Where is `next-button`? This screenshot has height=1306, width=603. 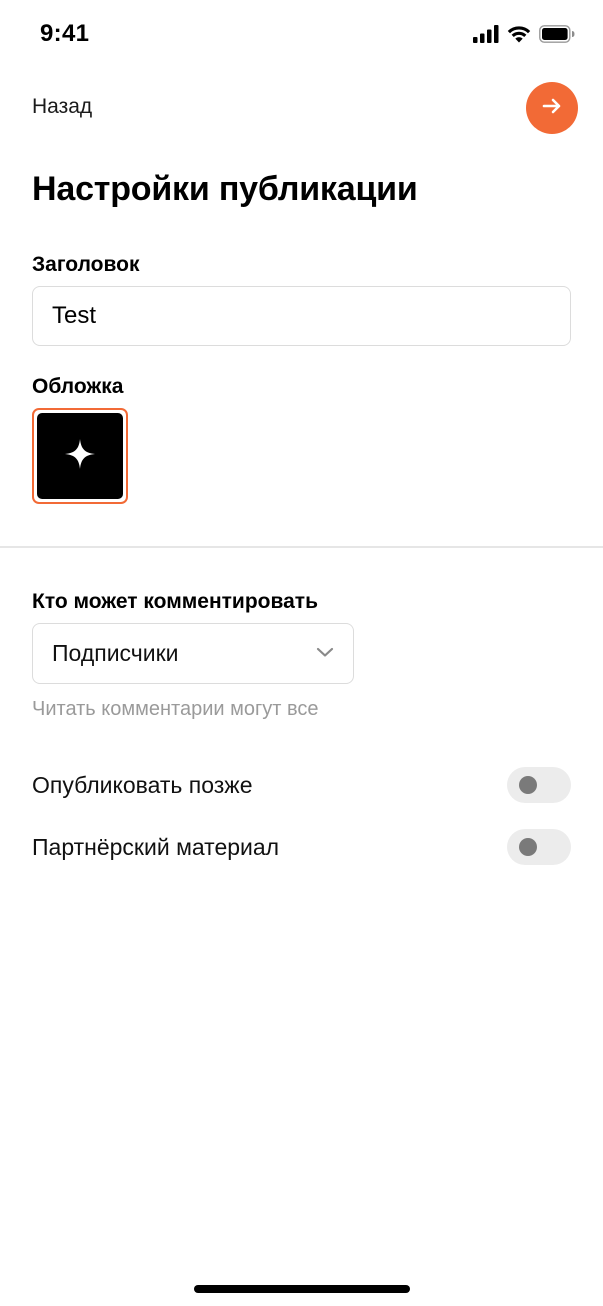 next-button is located at coordinates (552, 108).